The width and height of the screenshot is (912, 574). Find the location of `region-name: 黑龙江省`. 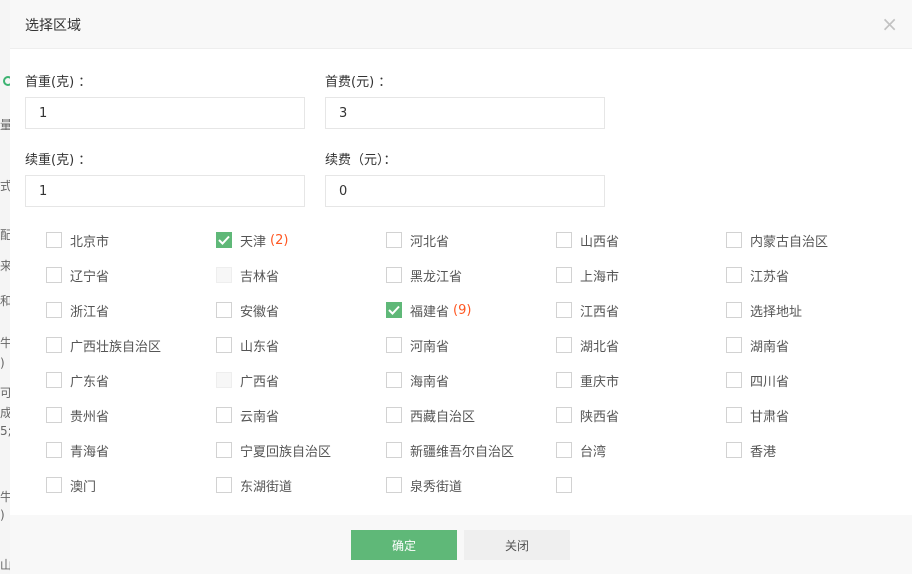

region-name: 黑龙江省 is located at coordinates (436, 277).